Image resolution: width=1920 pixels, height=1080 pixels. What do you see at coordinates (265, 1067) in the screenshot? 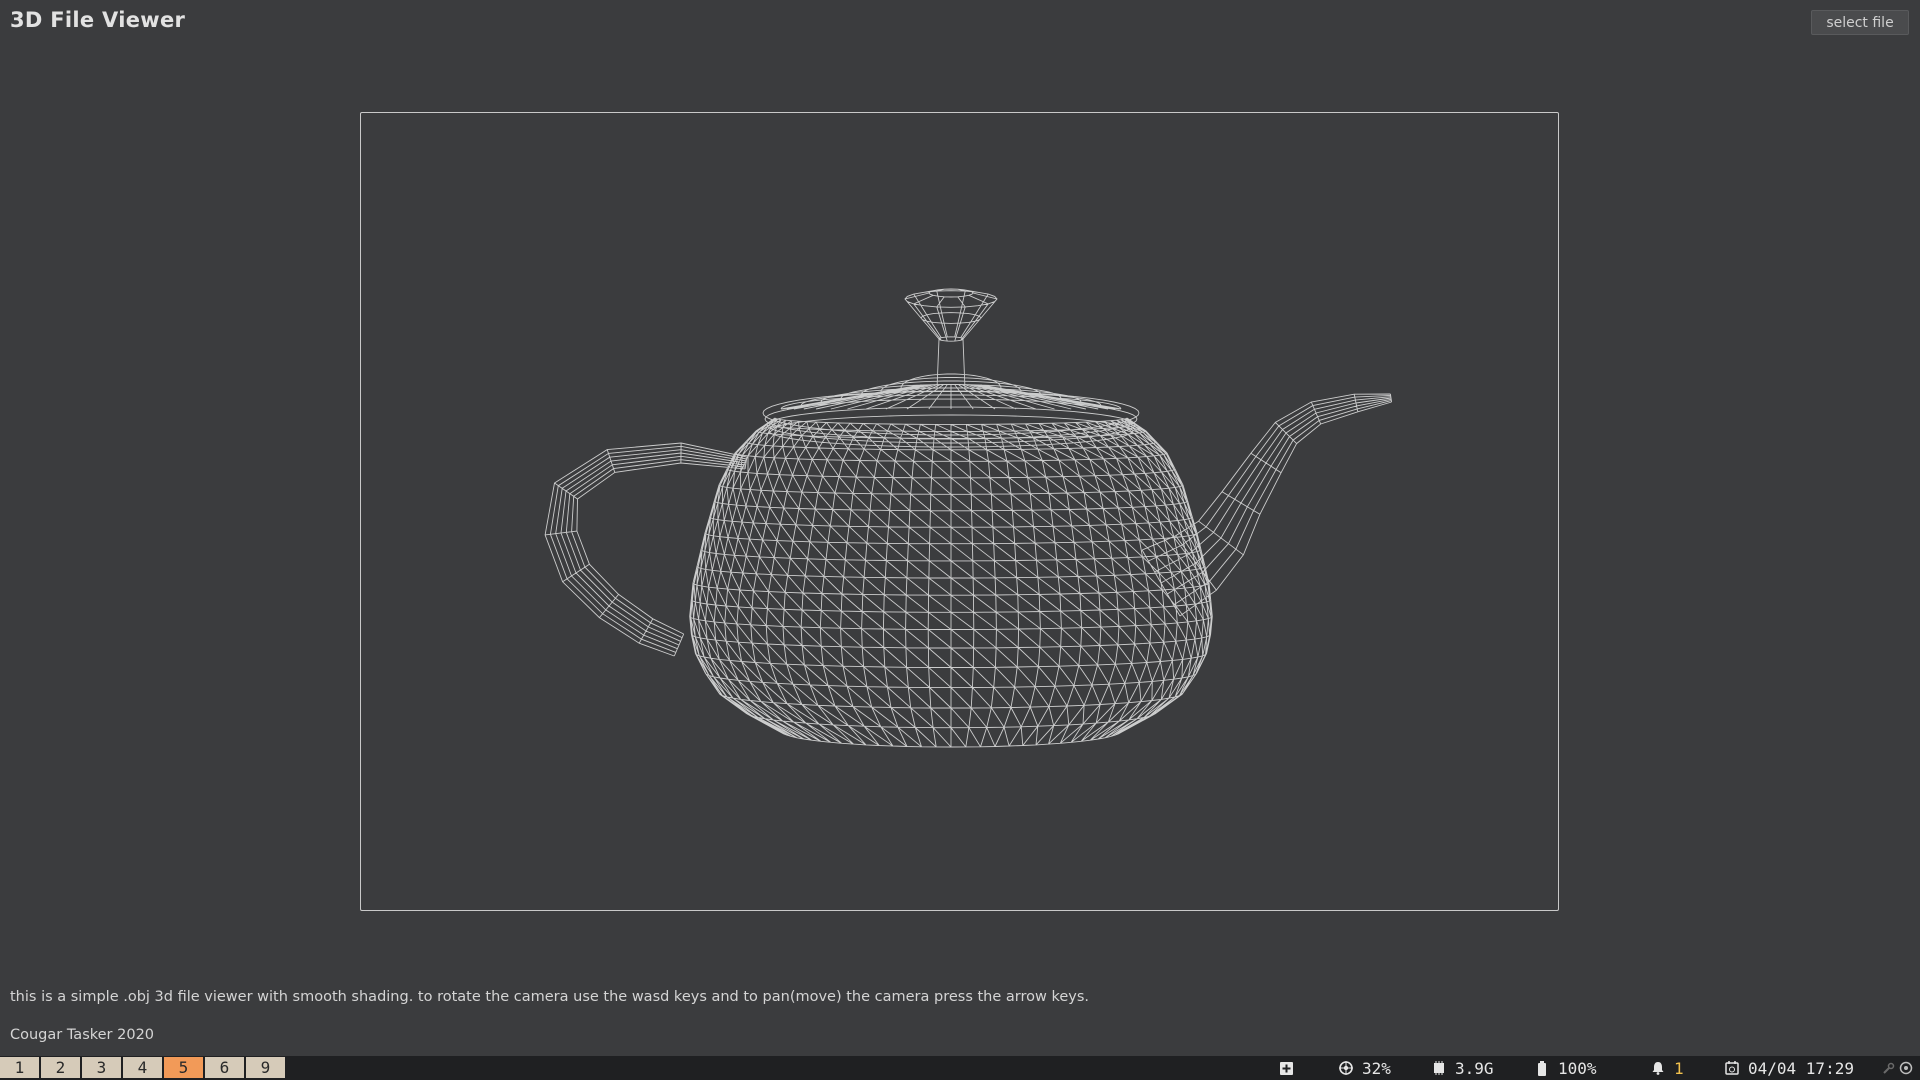
I see `workspace-9: 9` at bounding box center [265, 1067].